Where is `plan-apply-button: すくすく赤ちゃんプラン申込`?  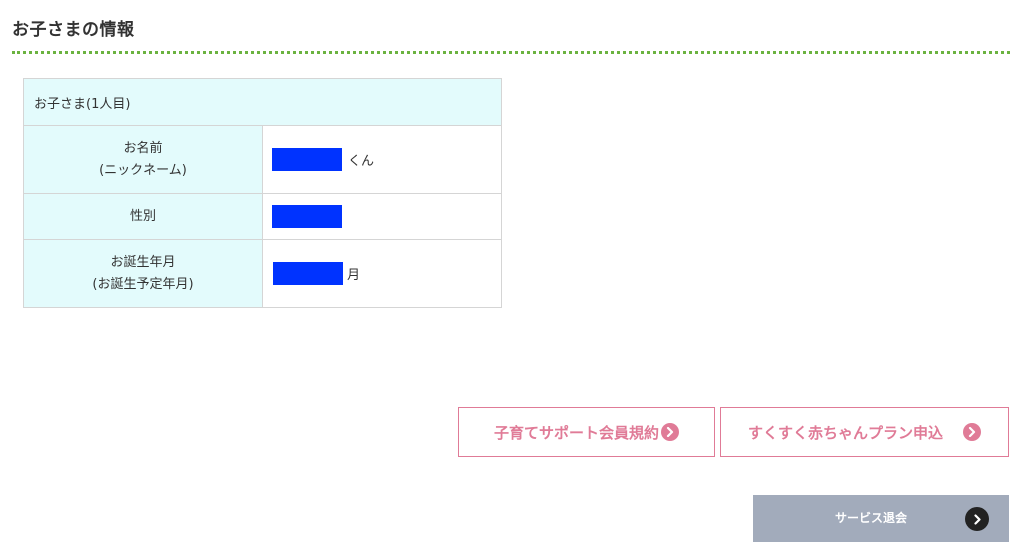 plan-apply-button: すくすく赤ちゃんプラン申込 is located at coordinates (864, 432).